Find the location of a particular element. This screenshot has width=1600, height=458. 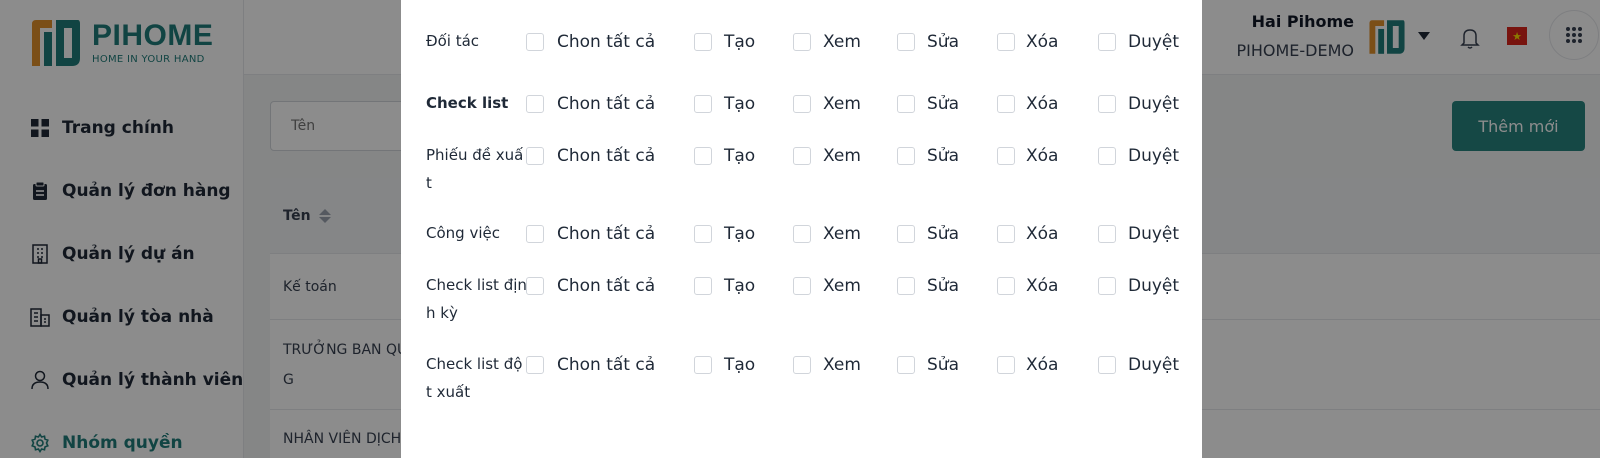

permission-label: Phiếu đề xuất is located at coordinates (475, 169).